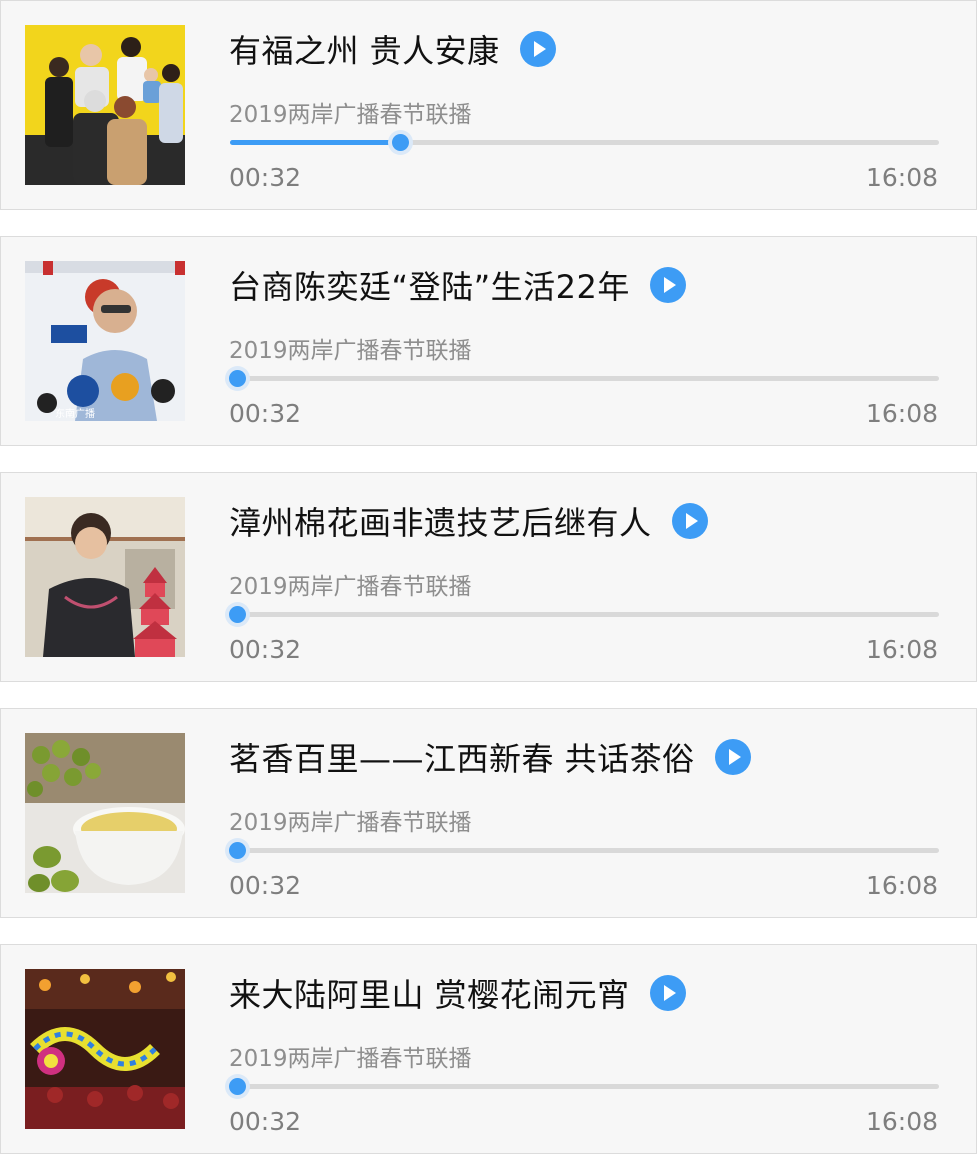 This screenshot has height=1154, width=977. I want to click on progress-fill, so click(315, 142).